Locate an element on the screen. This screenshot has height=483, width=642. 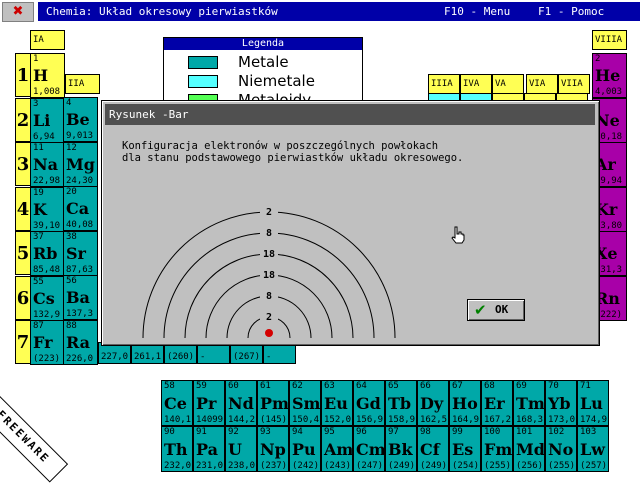
element-cell-eu: 63 Eu 152,0 is located at coordinates (337, 403).